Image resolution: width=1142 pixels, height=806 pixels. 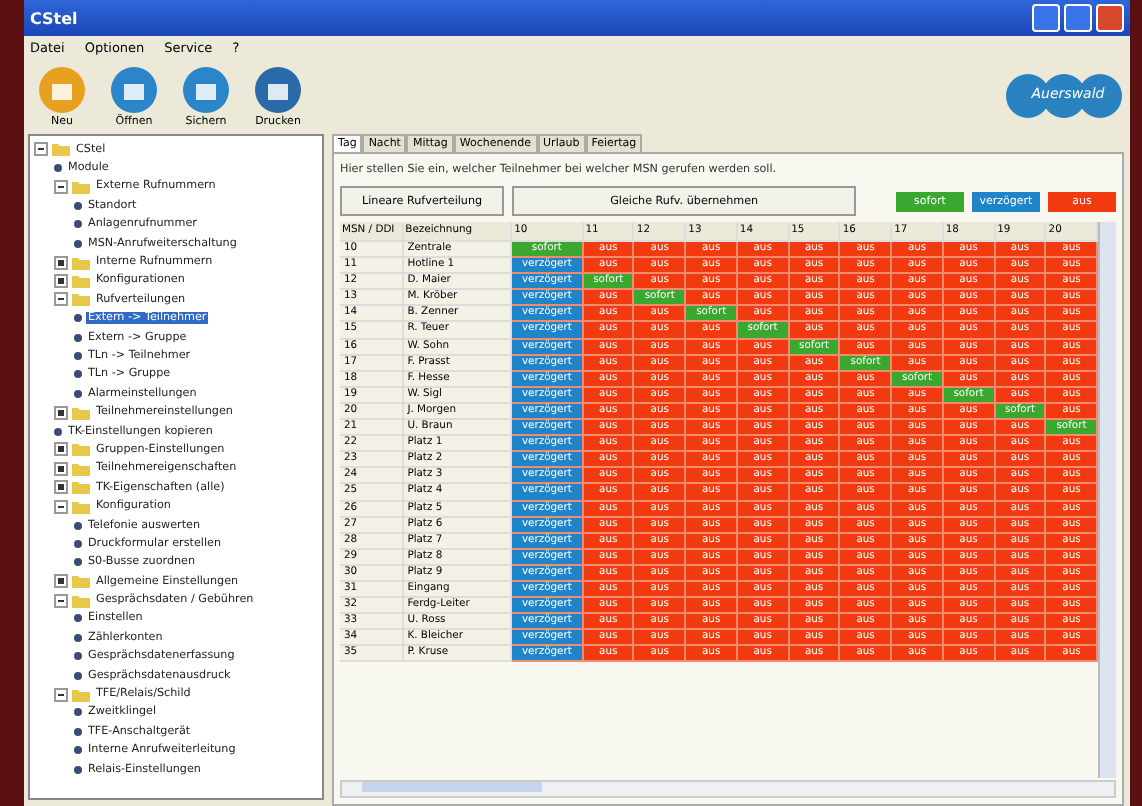 What do you see at coordinates (1046, 18) in the screenshot?
I see `minimize-button` at bounding box center [1046, 18].